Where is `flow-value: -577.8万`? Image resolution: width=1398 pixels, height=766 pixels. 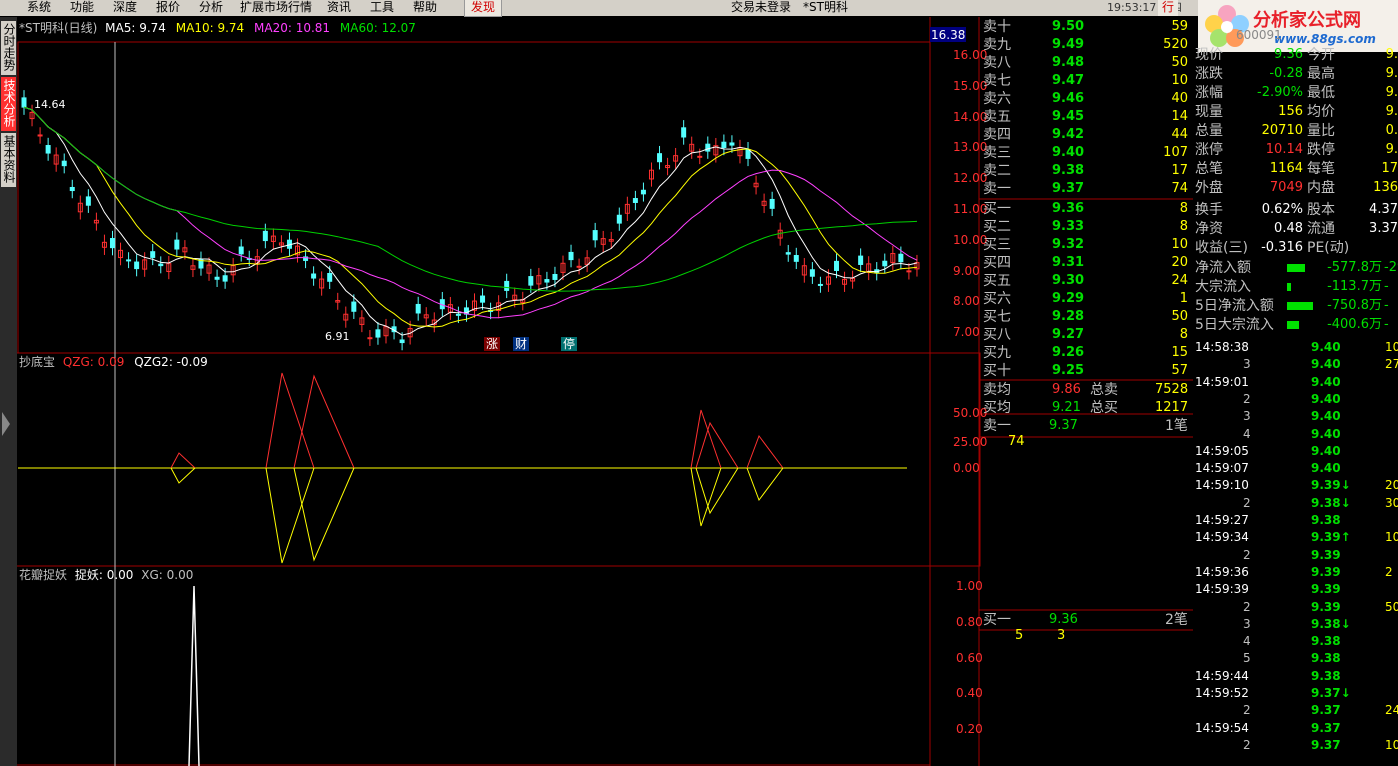 flow-value: -577.8万 is located at coordinates (1354, 267).